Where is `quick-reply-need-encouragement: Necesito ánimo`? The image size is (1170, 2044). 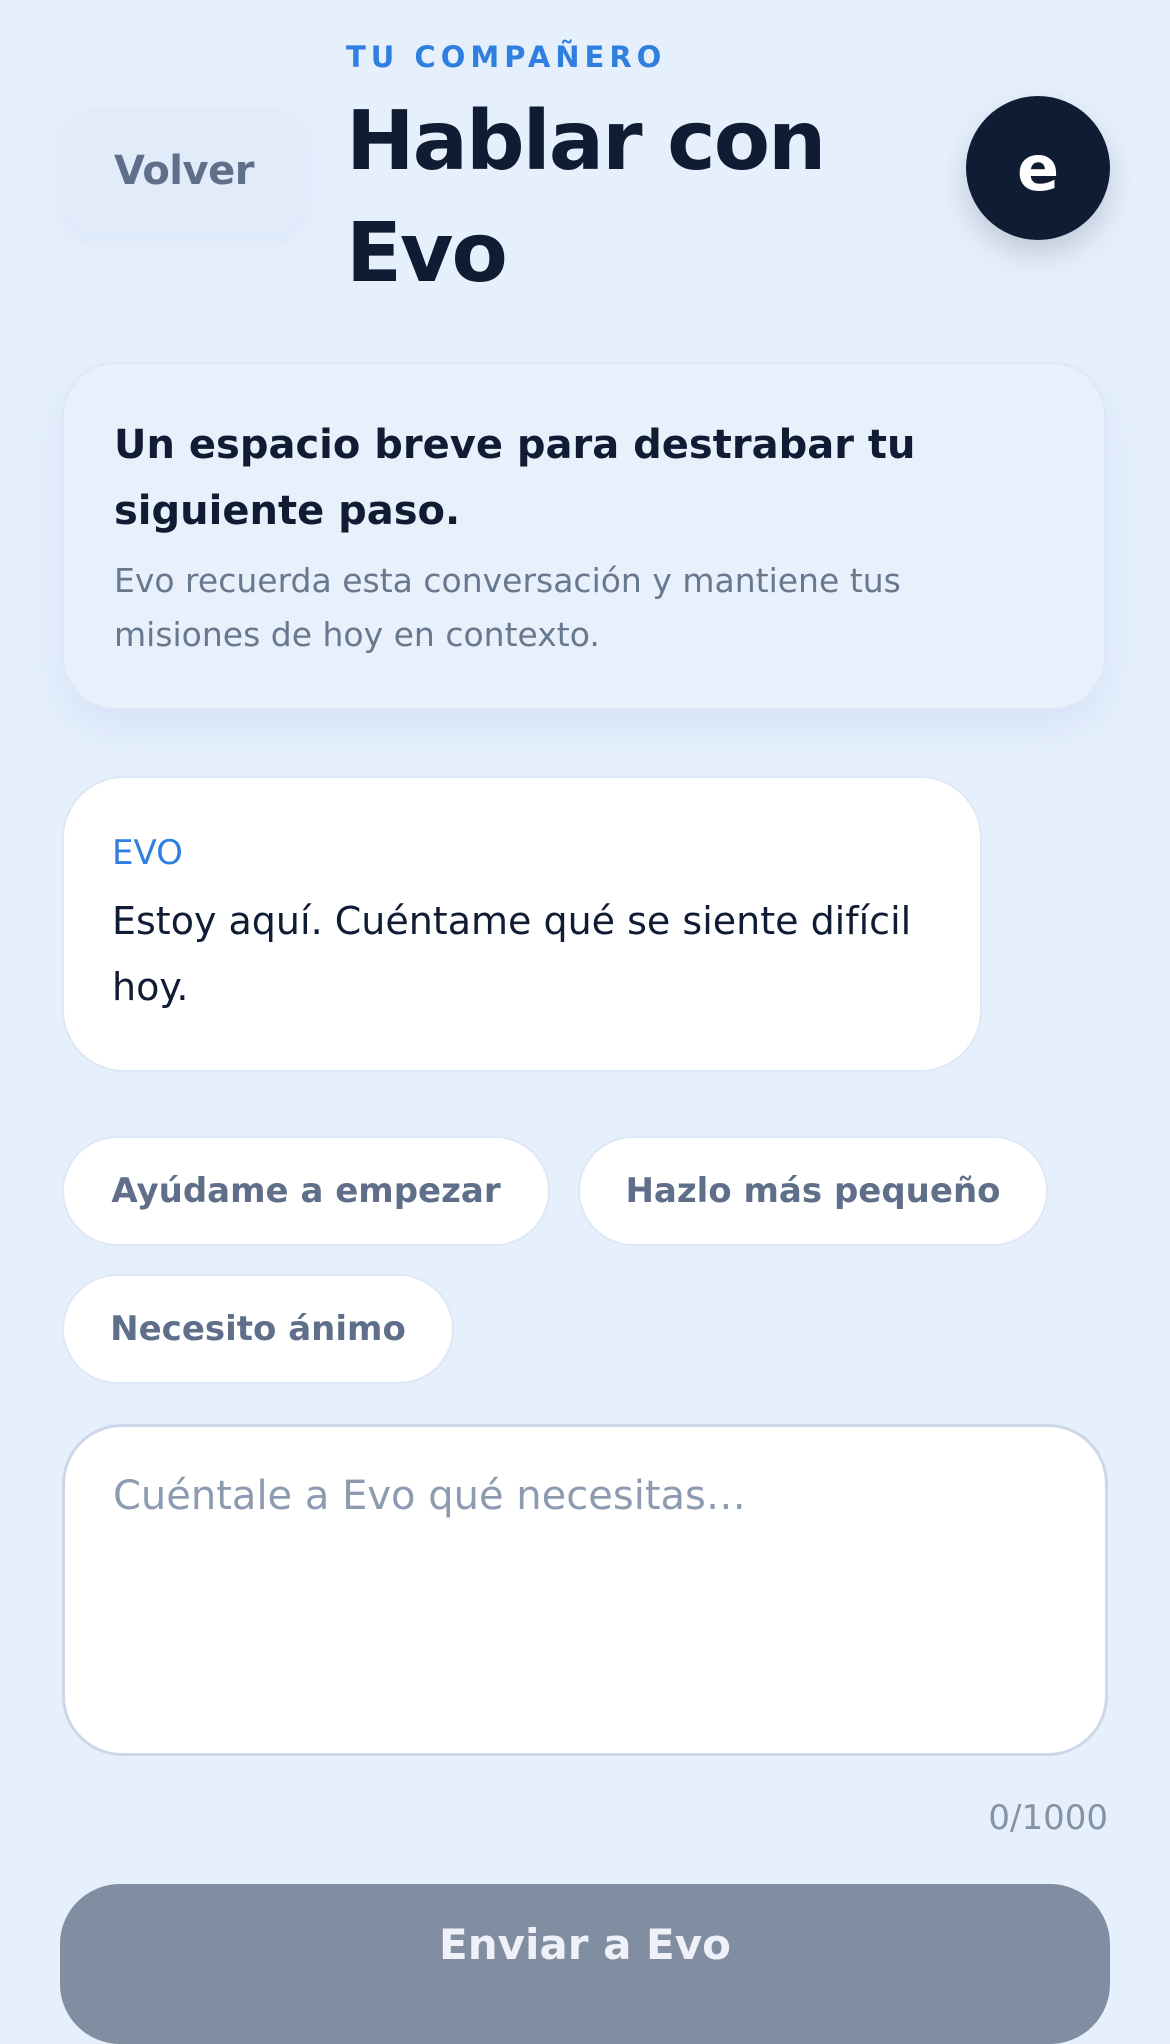 quick-reply-need-encouragement: Necesito ánimo is located at coordinates (258, 1329).